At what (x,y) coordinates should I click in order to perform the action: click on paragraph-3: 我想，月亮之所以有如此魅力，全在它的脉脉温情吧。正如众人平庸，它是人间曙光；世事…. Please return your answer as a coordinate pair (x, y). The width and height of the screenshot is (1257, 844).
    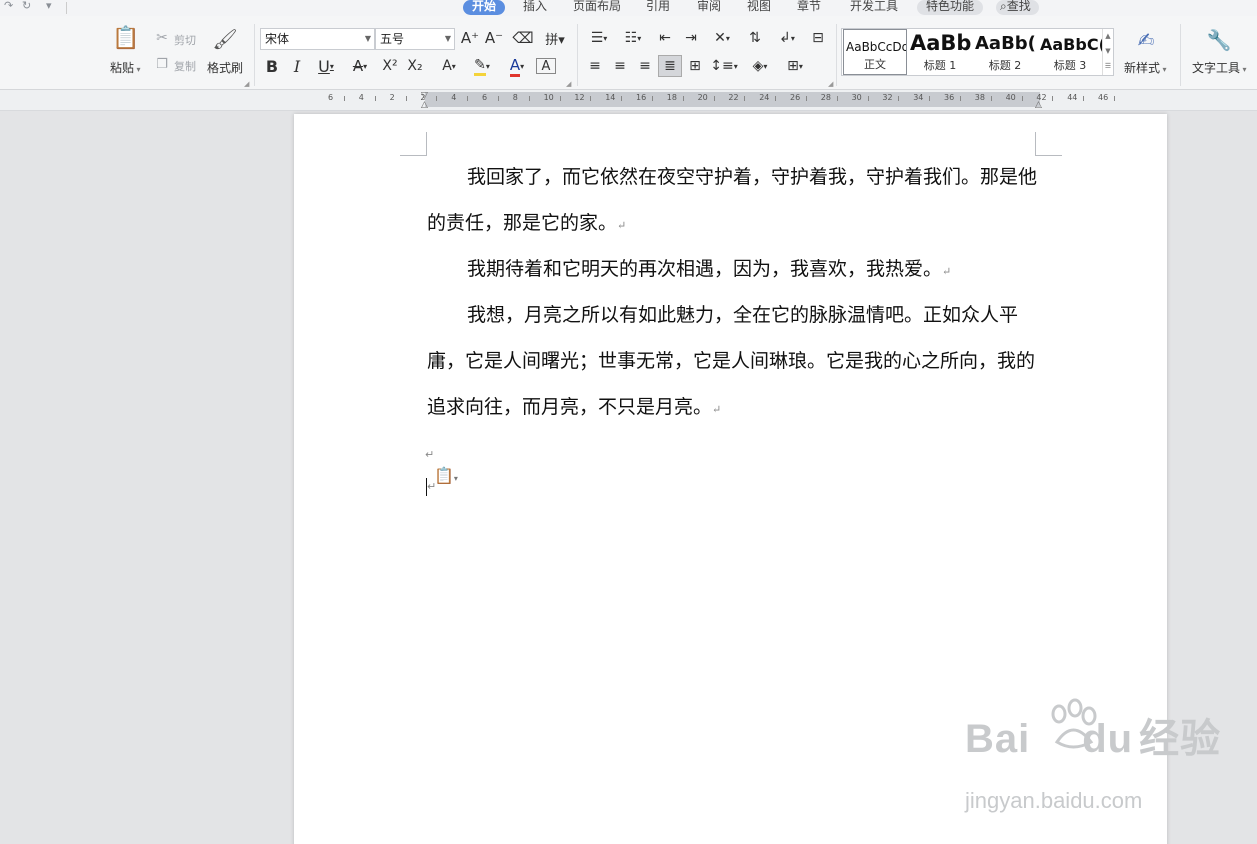
    Looking at the image, I should click on (733, 362).